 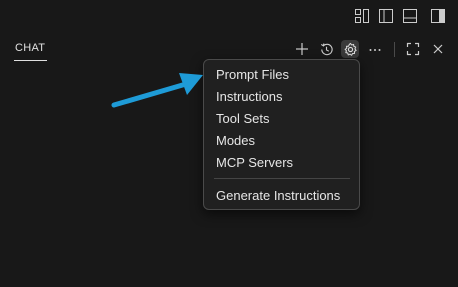 I want to click on header-separator, so click(x=394, y=49).